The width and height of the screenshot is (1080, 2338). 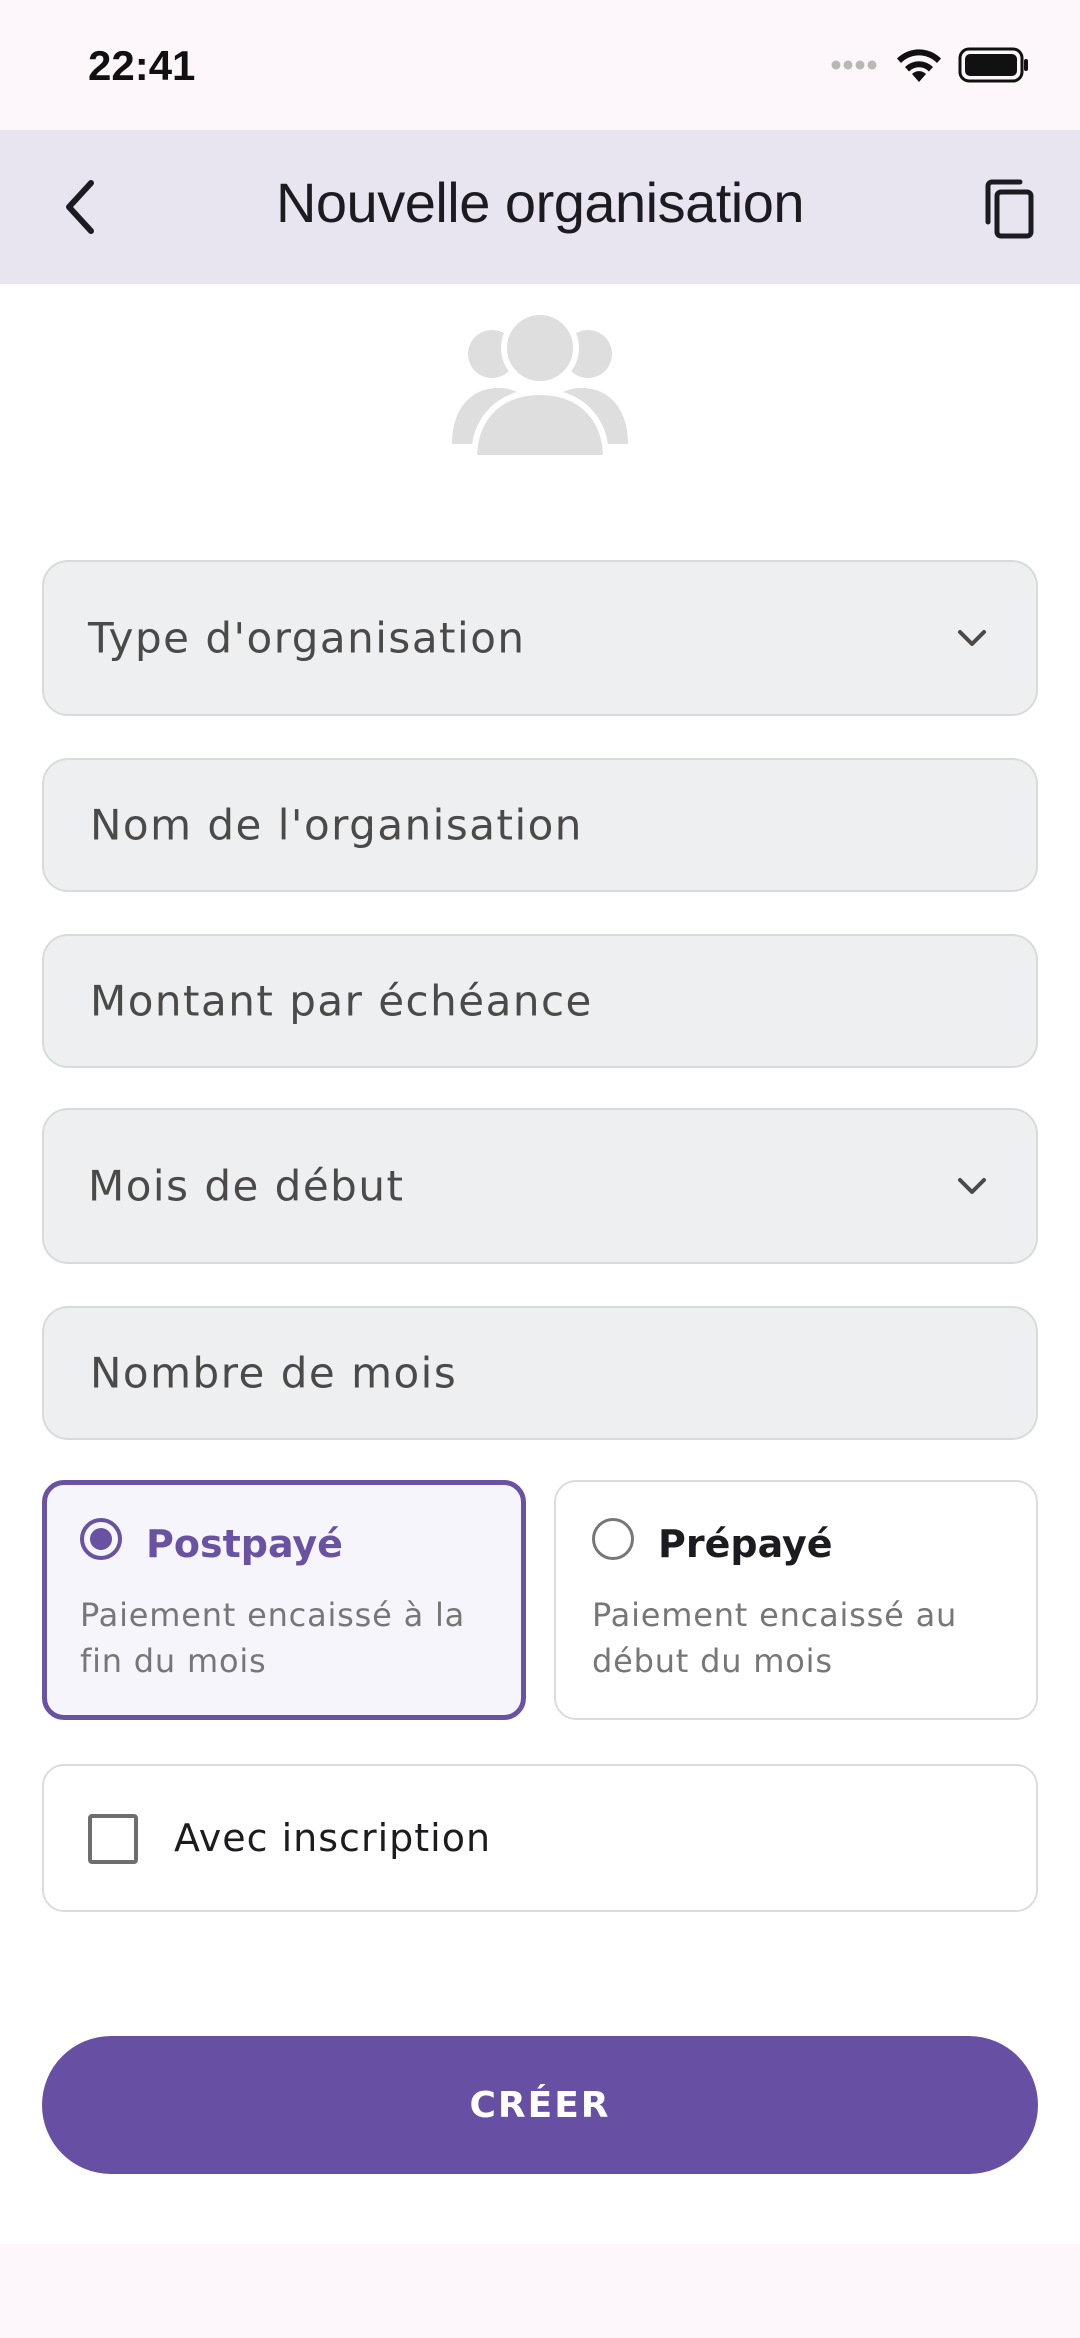 I want to click on months-count-placeholder: Nombre de mois, so click(x=274, y=1373).